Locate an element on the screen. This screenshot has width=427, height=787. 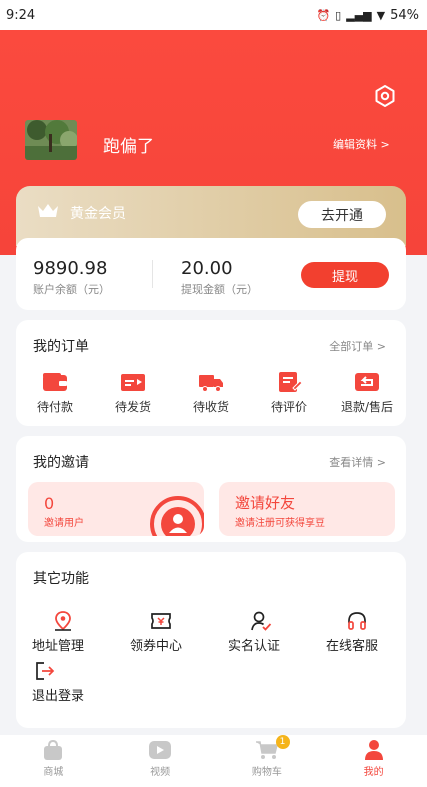
tab-cart: 1 购物车 is located at coordinates (267, 761).